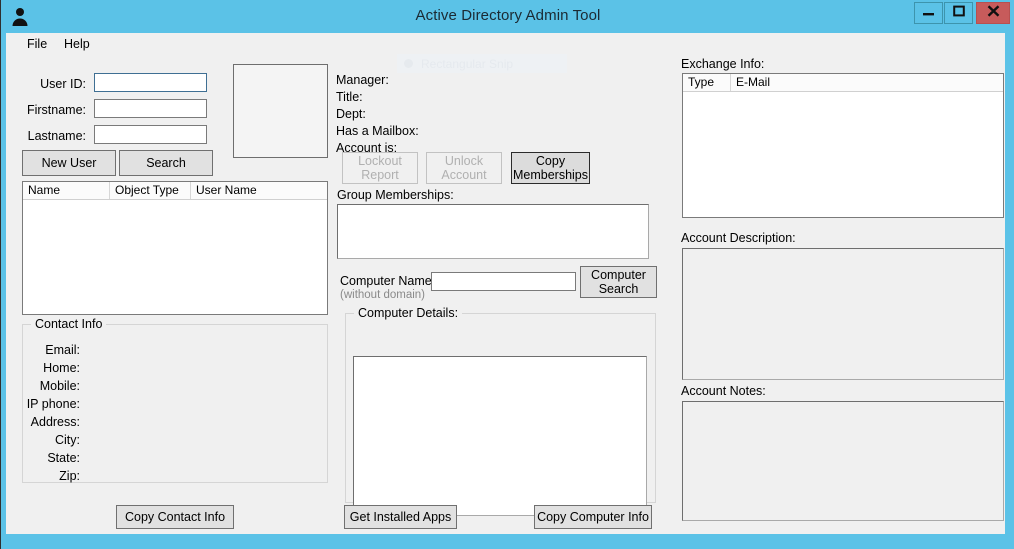  What do you see at coordinates (723, 391) in the screenshot?
I see `account-notes-title: Account Notes:` at bounding box center [723, 391].